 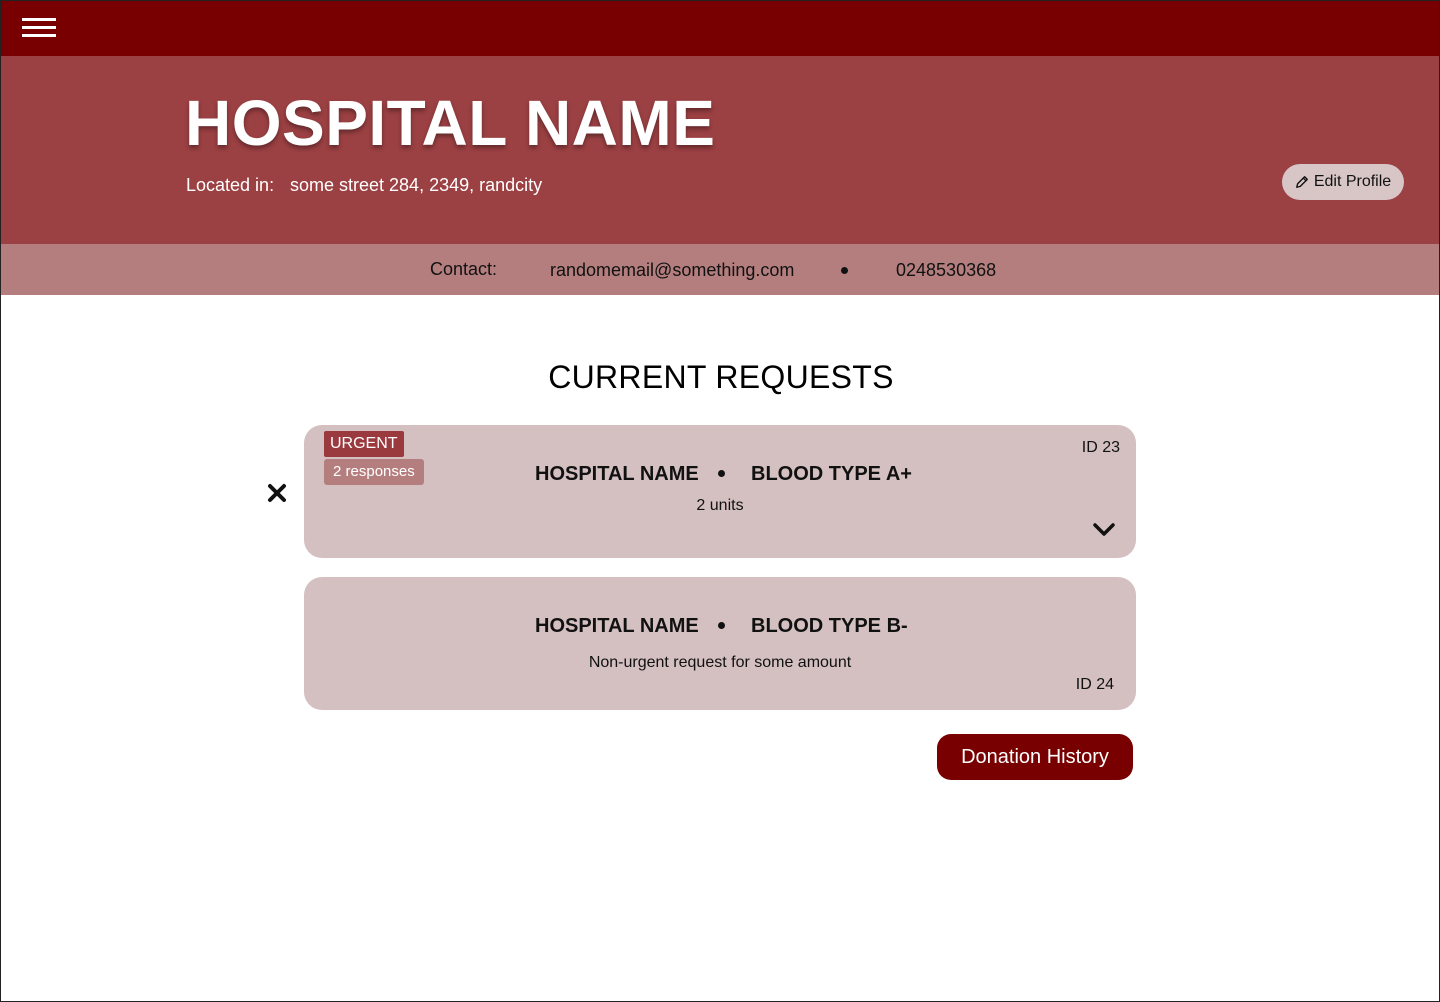 What do you see at coordinates (1100, 447) in the screenshot?
I see `request-id: ID 23` at bounding box center [1100, 447].